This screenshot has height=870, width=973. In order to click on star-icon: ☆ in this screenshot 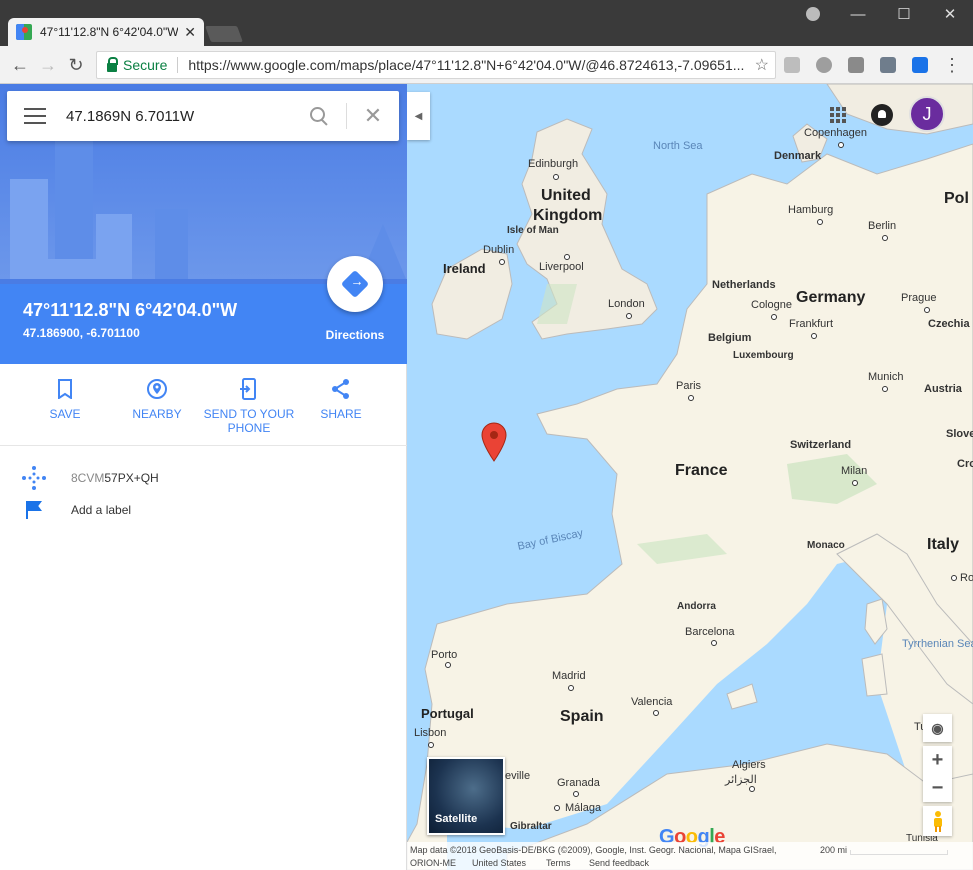, I will do `click(762, 65)`.